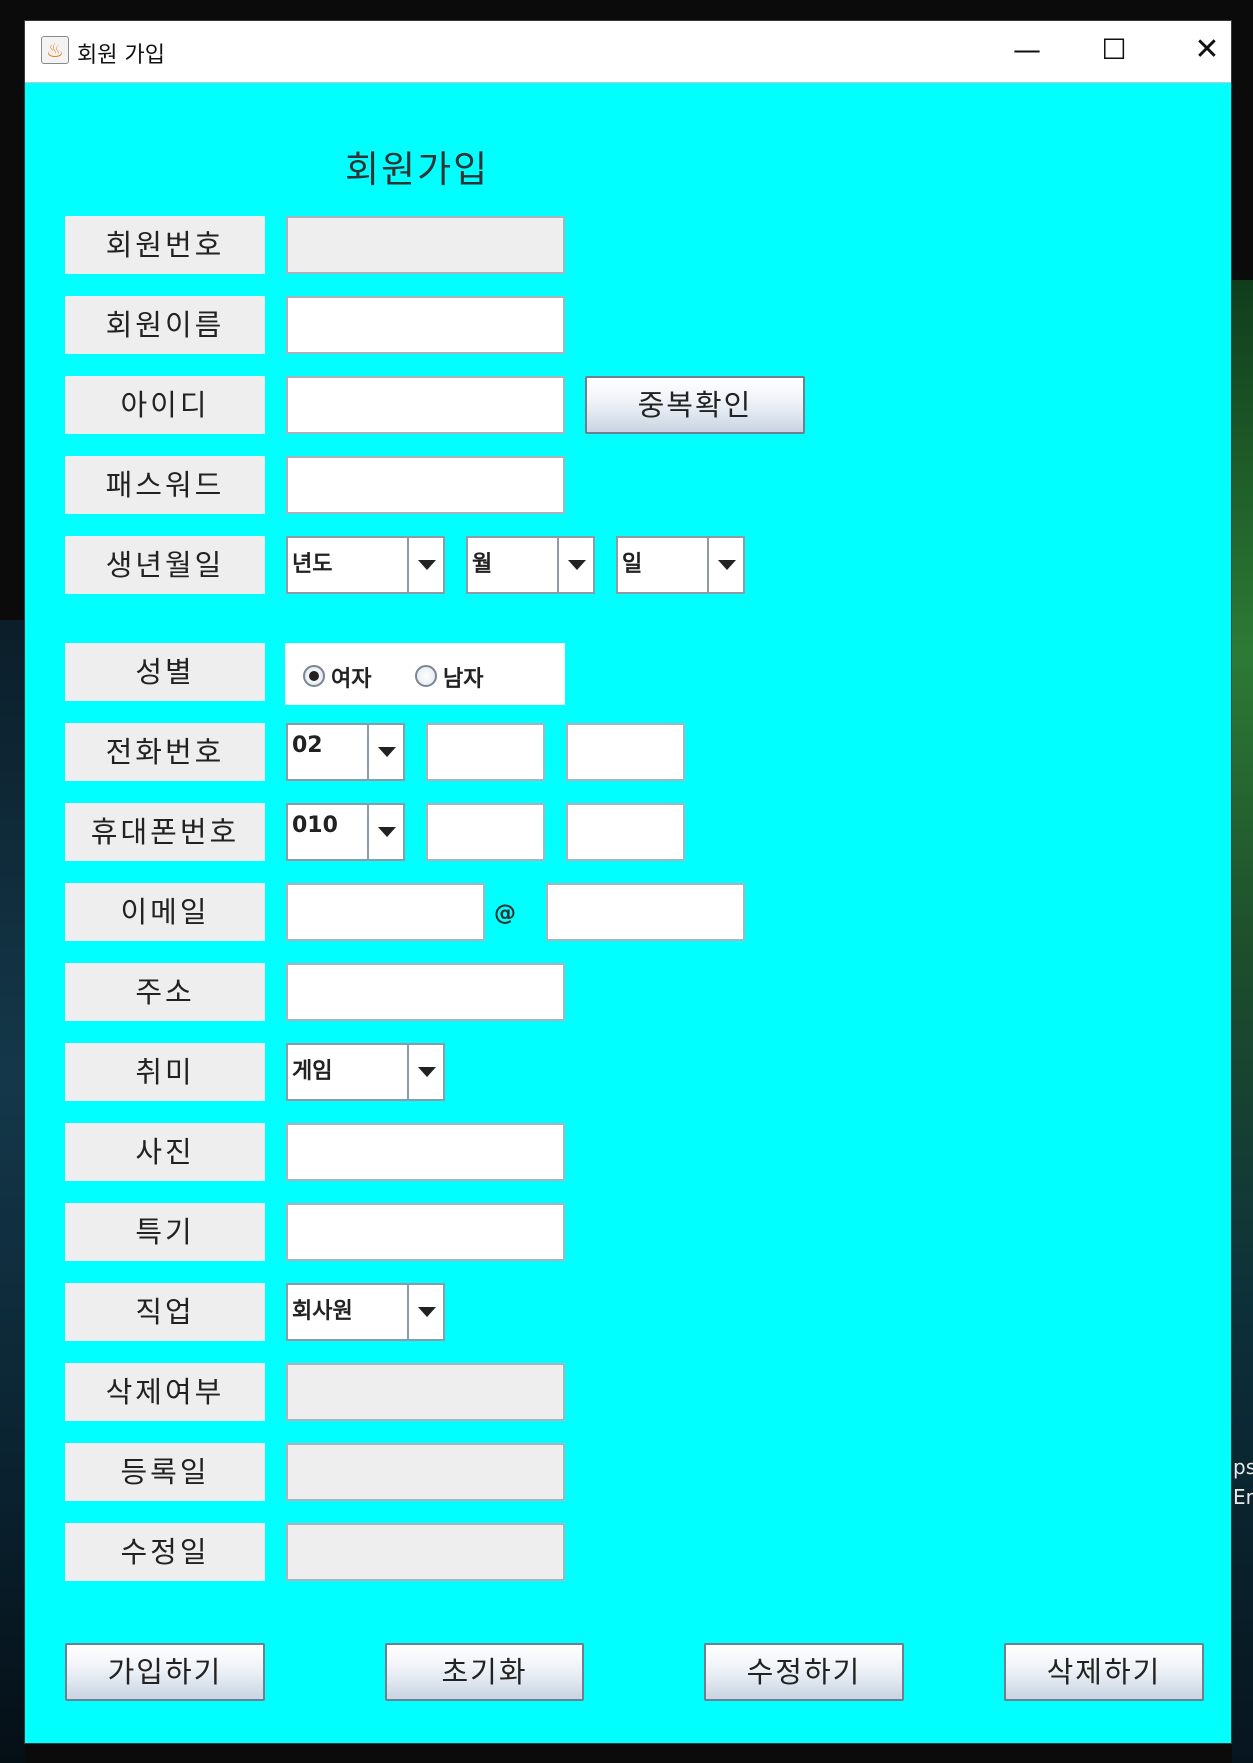  Describe the element at coordinates (165, 672) in the screenshot. I see `gender-label: 성별` at that location.